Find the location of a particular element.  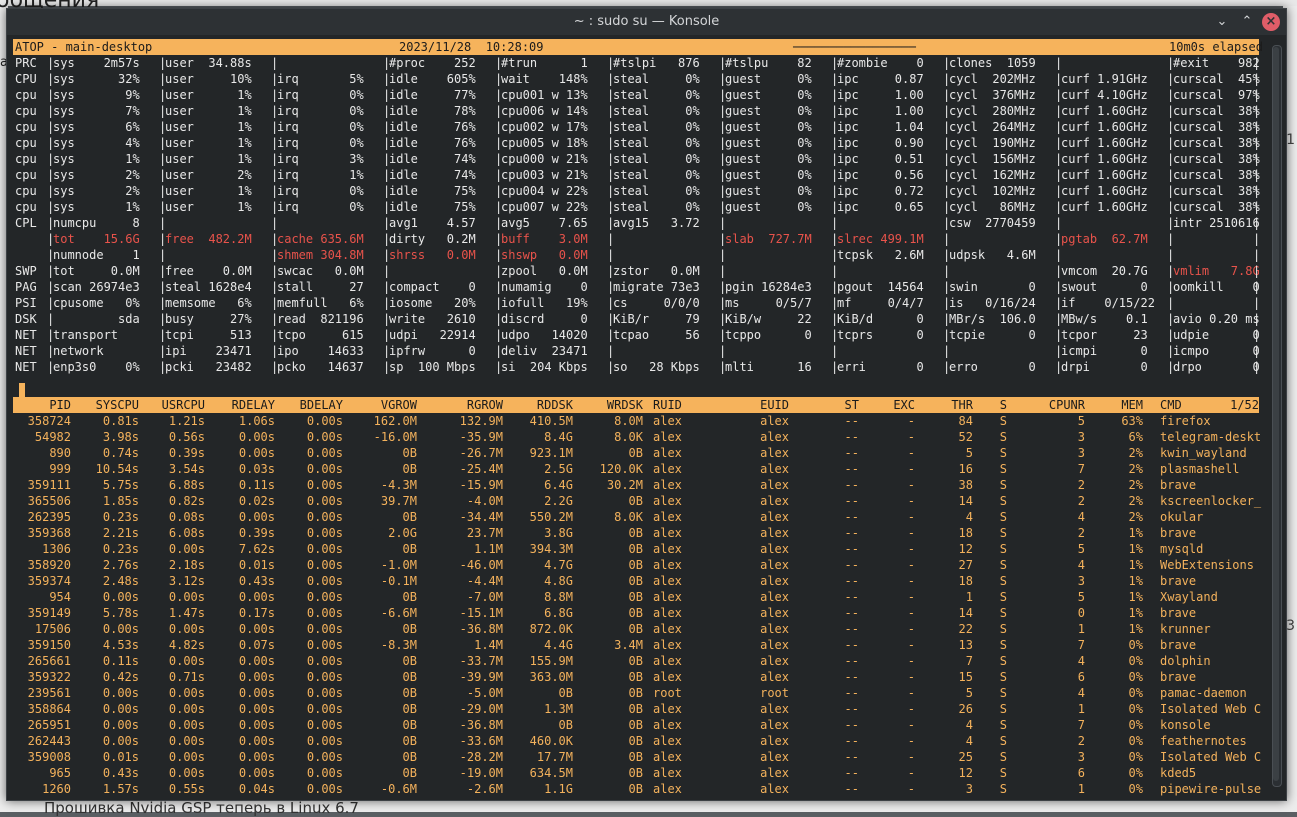

sys-field: deliv 23471 is located at coordinates (548, 351).